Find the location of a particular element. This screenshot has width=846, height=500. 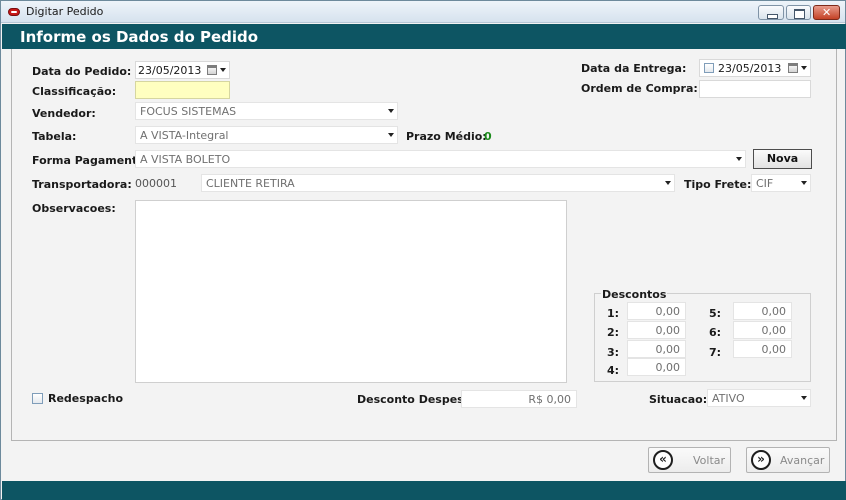

desconto-2-input: 0,00 is located at coordinates (656, 330).